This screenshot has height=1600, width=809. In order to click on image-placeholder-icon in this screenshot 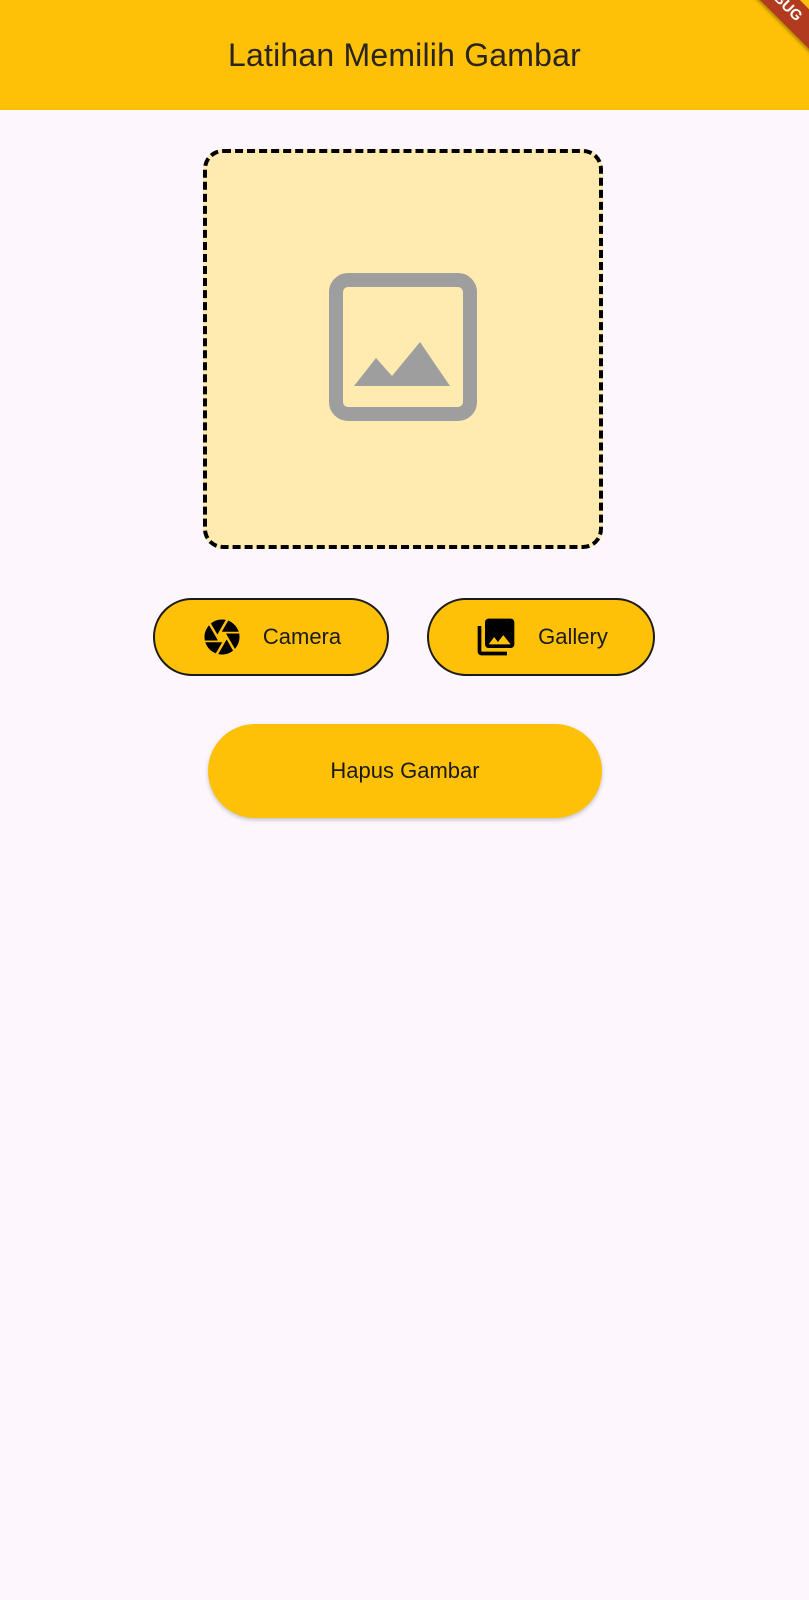, I will do `click(403, 349)`.